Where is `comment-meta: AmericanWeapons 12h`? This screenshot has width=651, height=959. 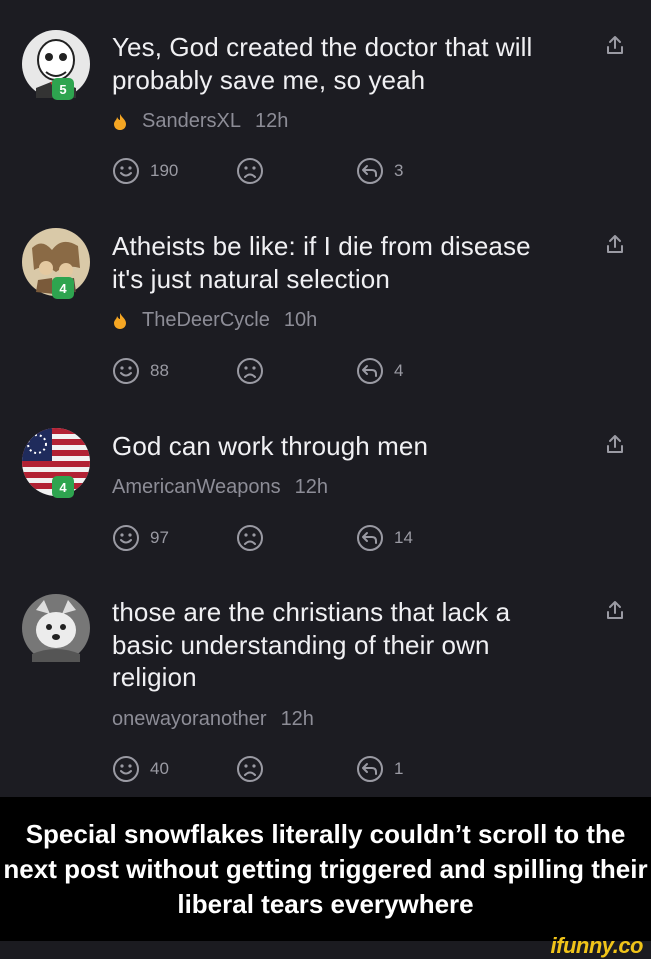
comment-meta: AmericanWeapons 12h is located at coordinates (220, 487).